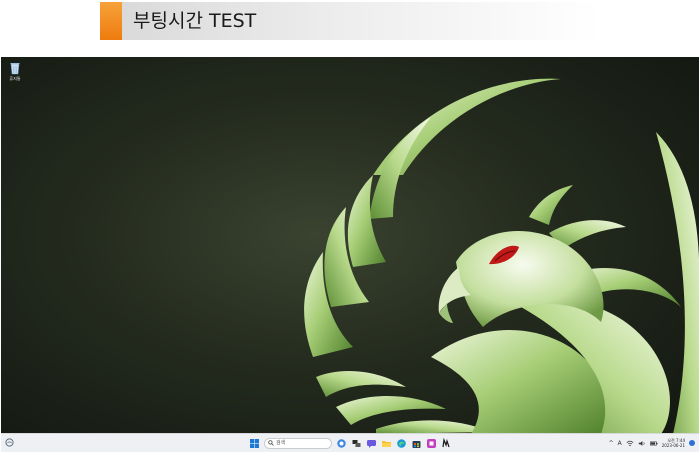 This screenshot has width=700, height=453. Describe the element at coordinates (271, 443) in the screenshot. I see `search-icon` at that location.